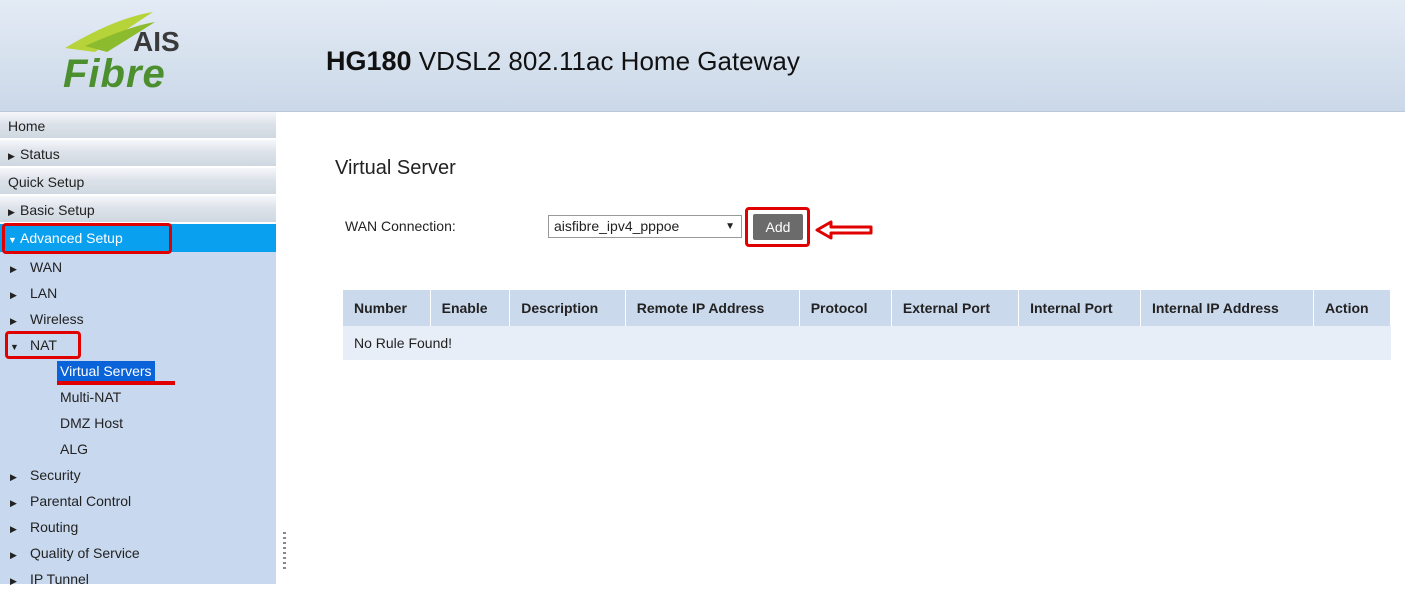 Image resolution: width=1405 pixels, height=594 pixels. I want to click on sidebar-item-label: Virtual Servers, so click(106, 371).